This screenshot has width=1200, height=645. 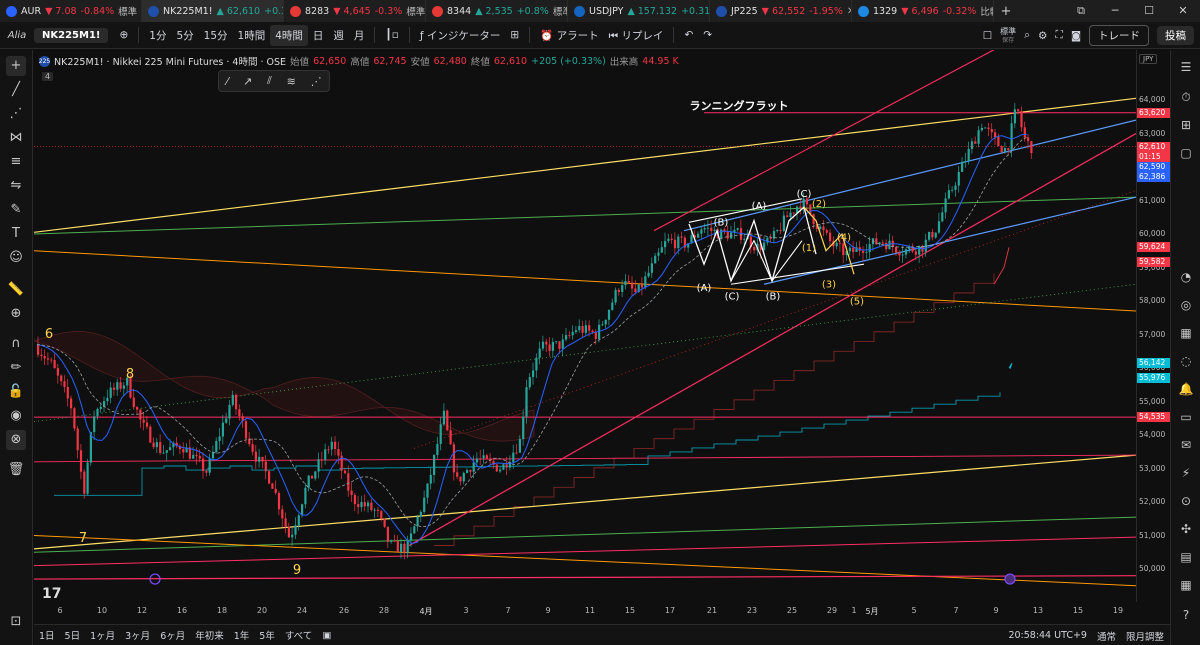 What do you see at coordinates (16, 344) in the screenshot?
I see `magnet-icon: ∩` at bounding box center [16, 344].